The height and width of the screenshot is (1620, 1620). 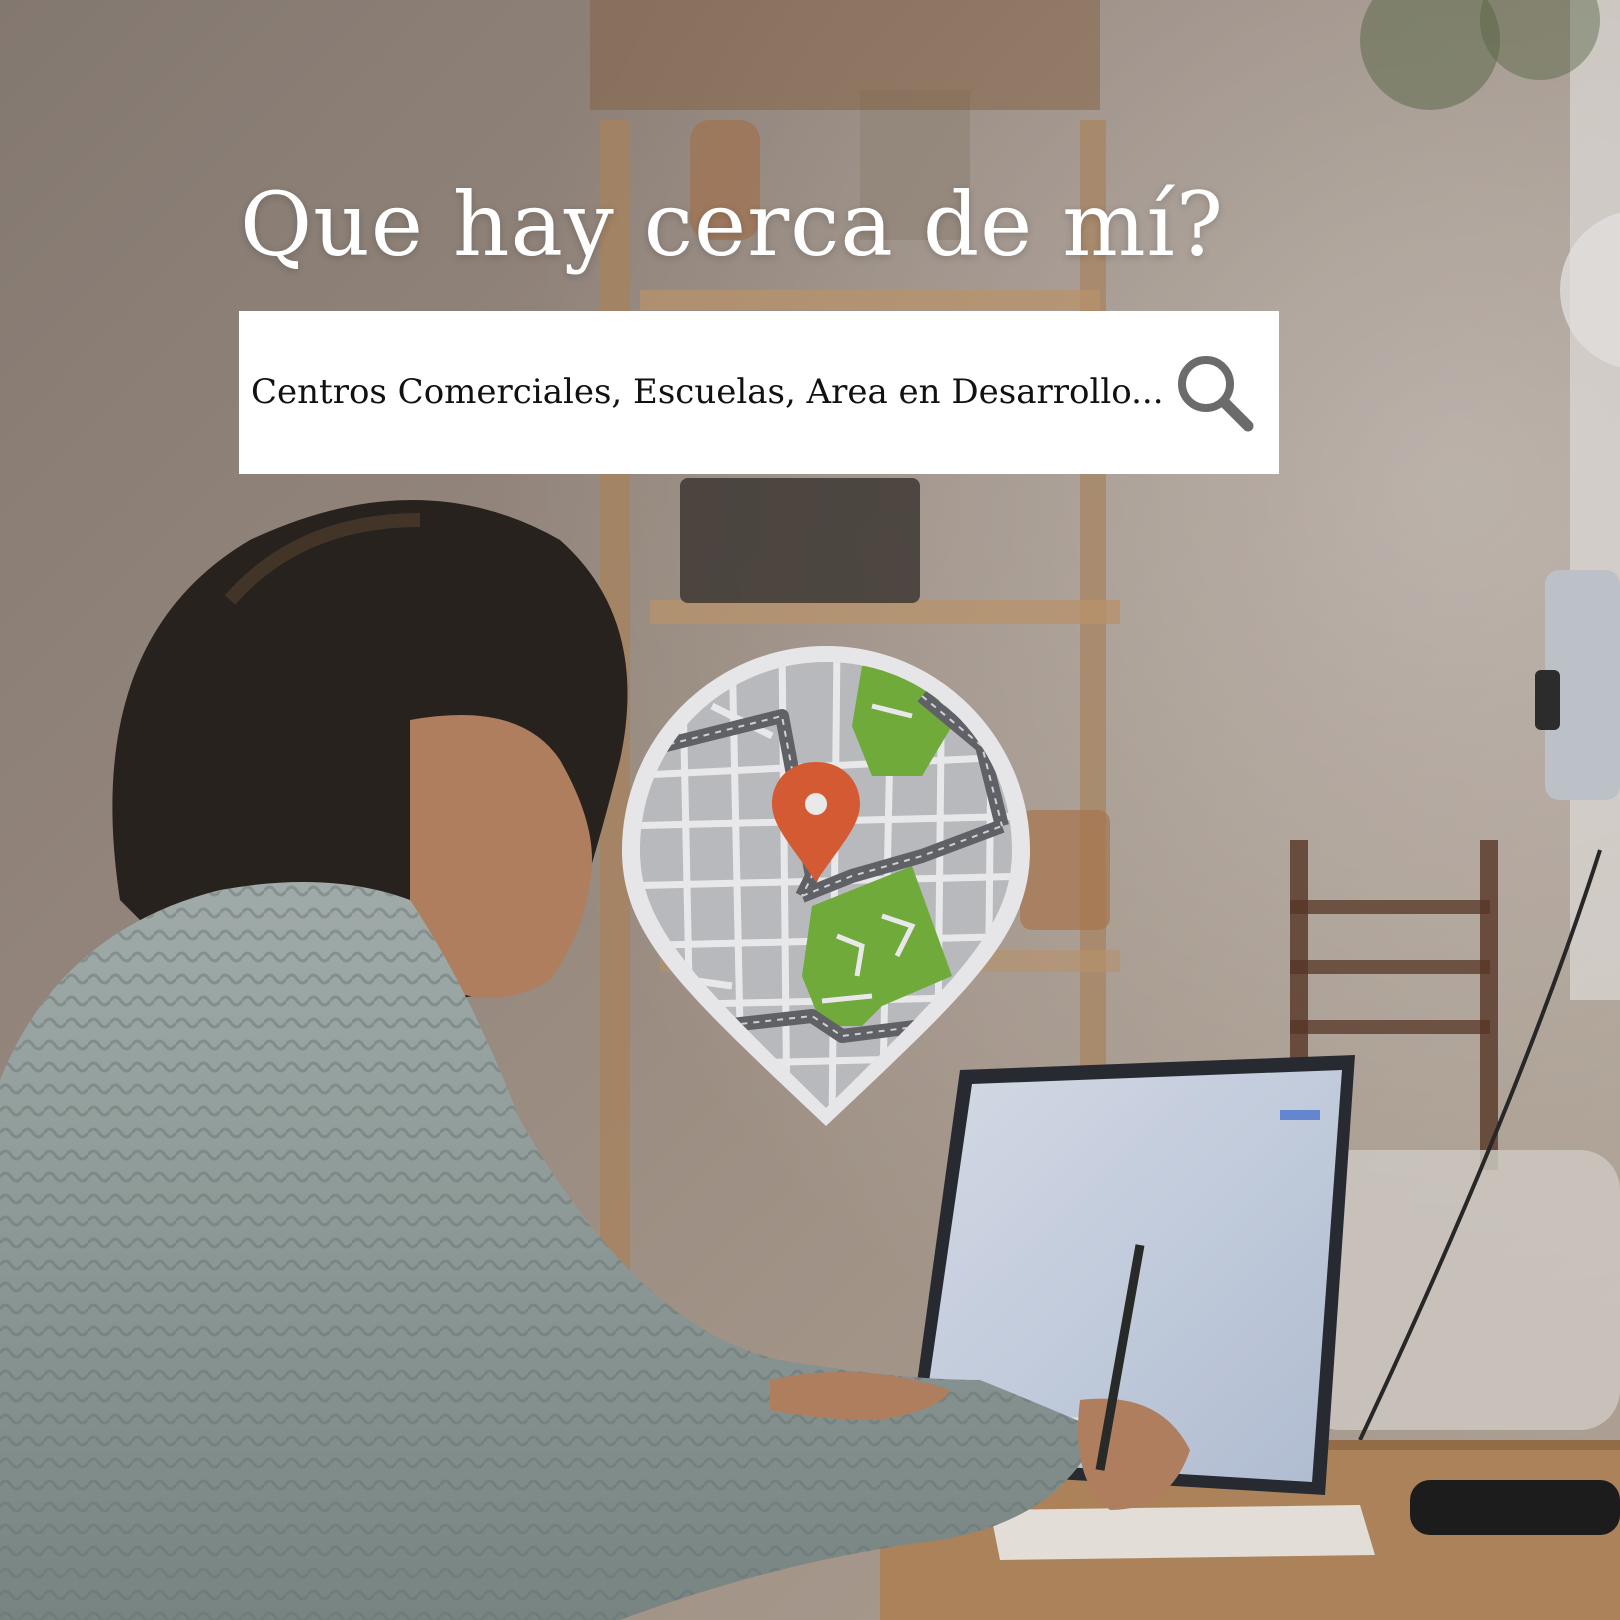 What do you see at coordinates (732, 224) in the screenshot?
I see `page-headline: Que hay cerca de mí?` at bounding box center [732, 224].